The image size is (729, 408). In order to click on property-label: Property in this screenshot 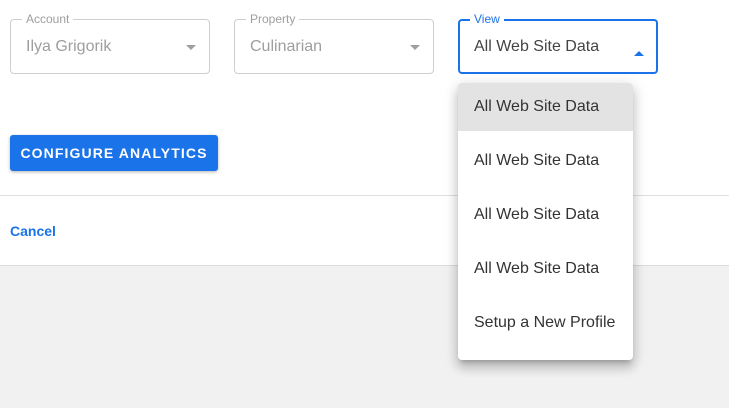, I will do `click(273, 19)`.